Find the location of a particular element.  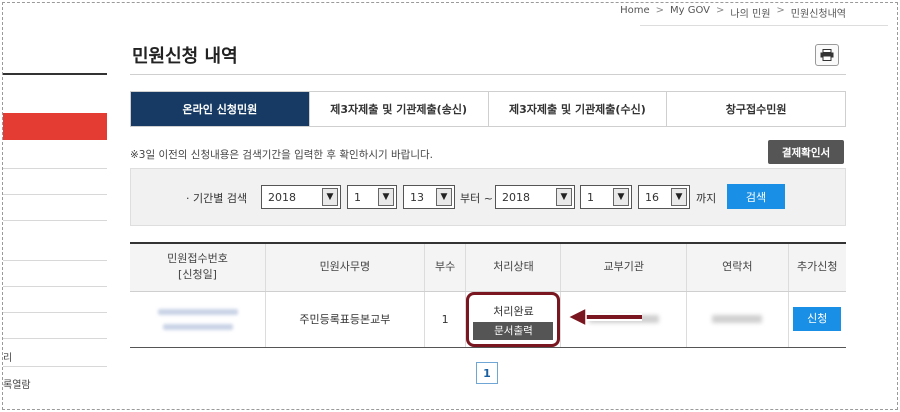

col-office-name: 민원사무명 is located at coordinates (345, 267).